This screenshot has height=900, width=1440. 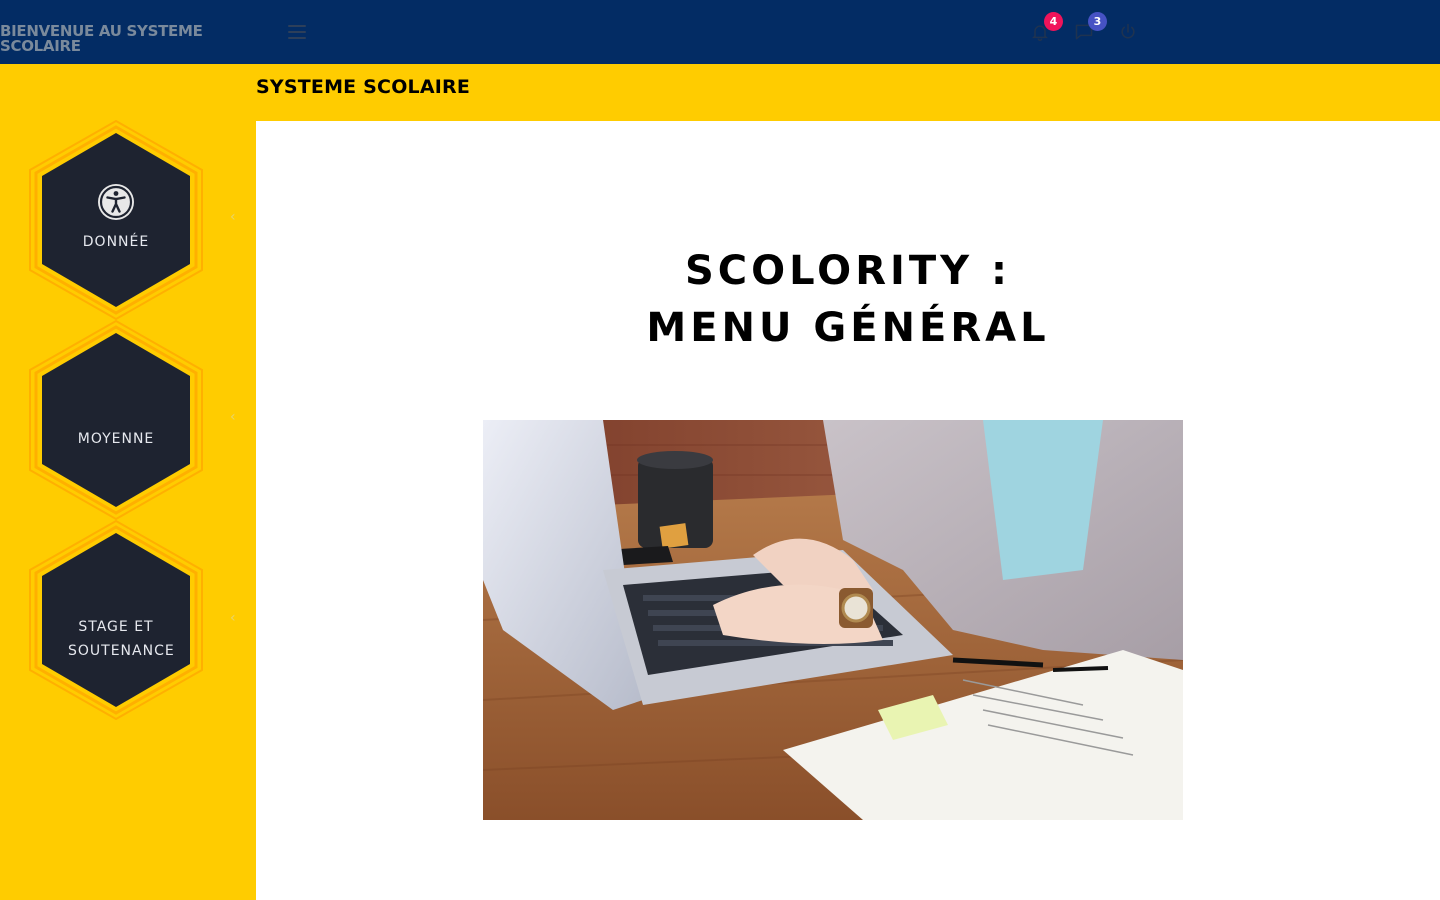 What do you see at coordinates (116, 242) in the screenshot?
I see `sidebar-item-label: DONNÉE` at bounding box center [116, 242].